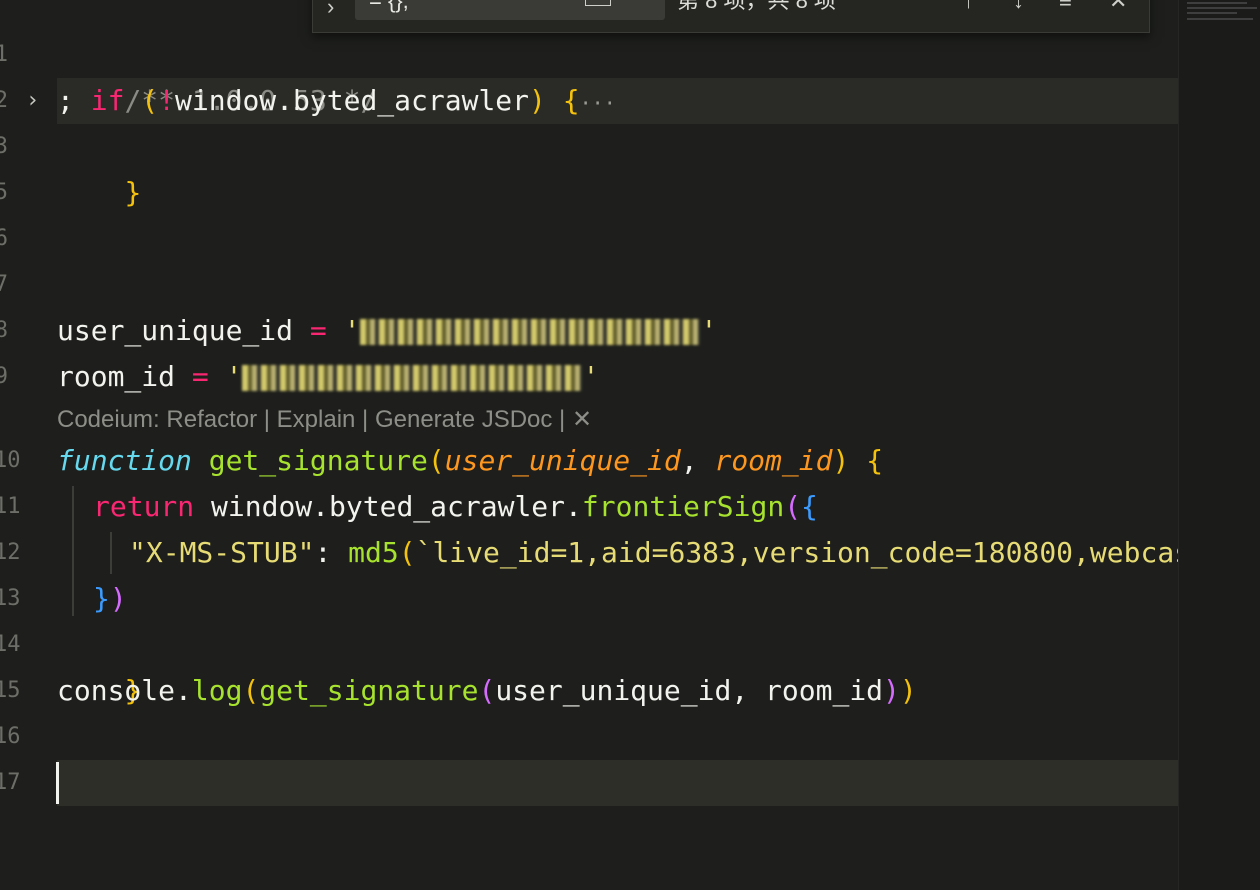 The height and width of the screenshot is (890, 1260). What do you see at coordinates (598, 3) in the screenshot?
I see `whole-word-button: ab` at bounding box center [598, 3].